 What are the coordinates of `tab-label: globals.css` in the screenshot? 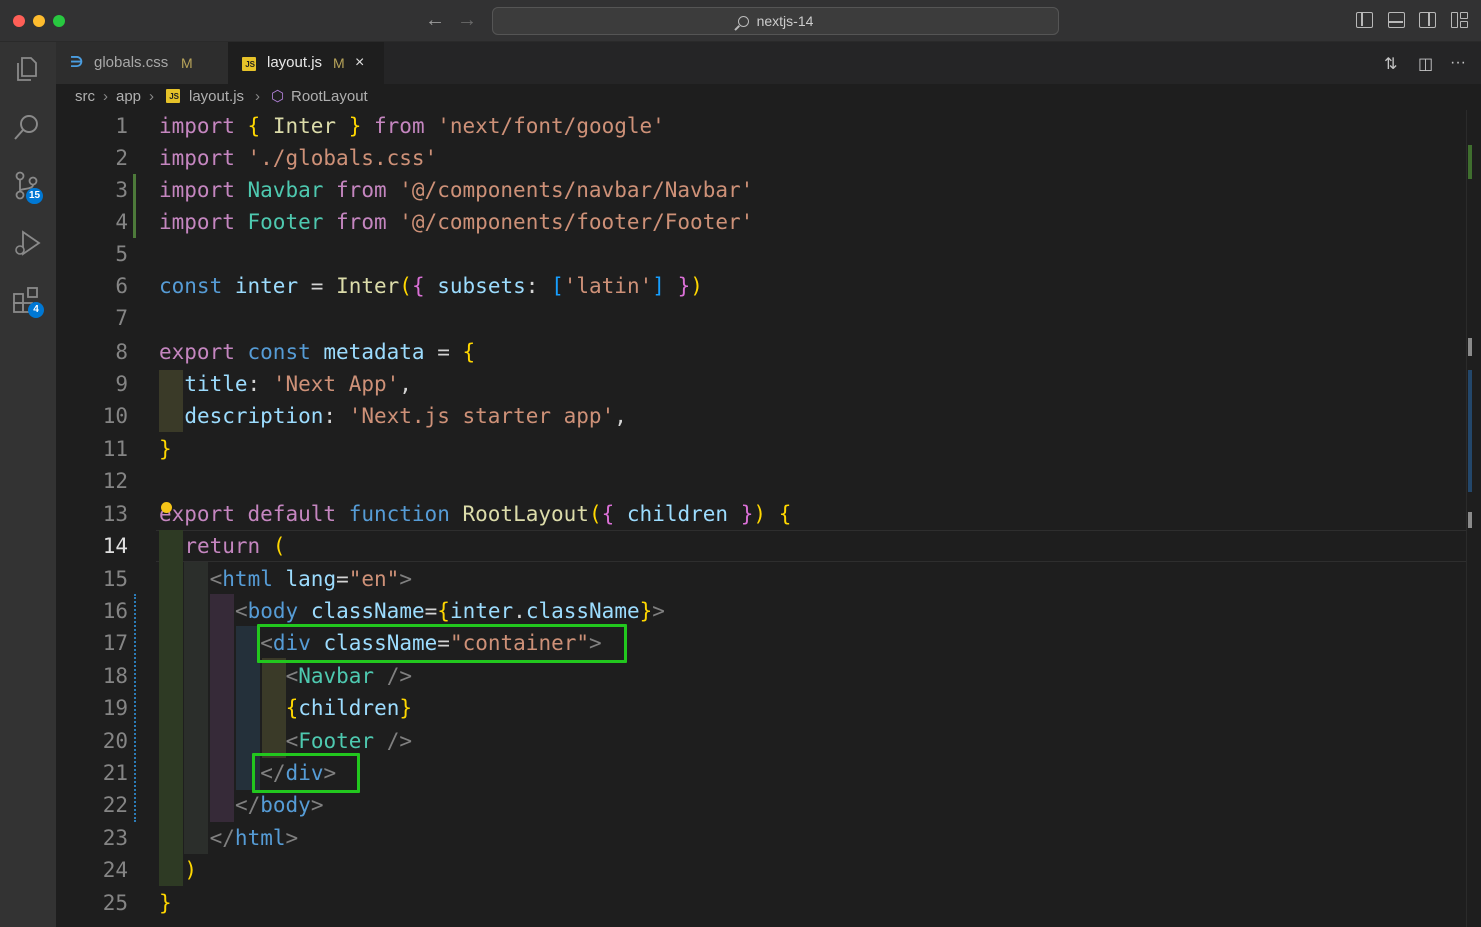 It's located at (131, 62).